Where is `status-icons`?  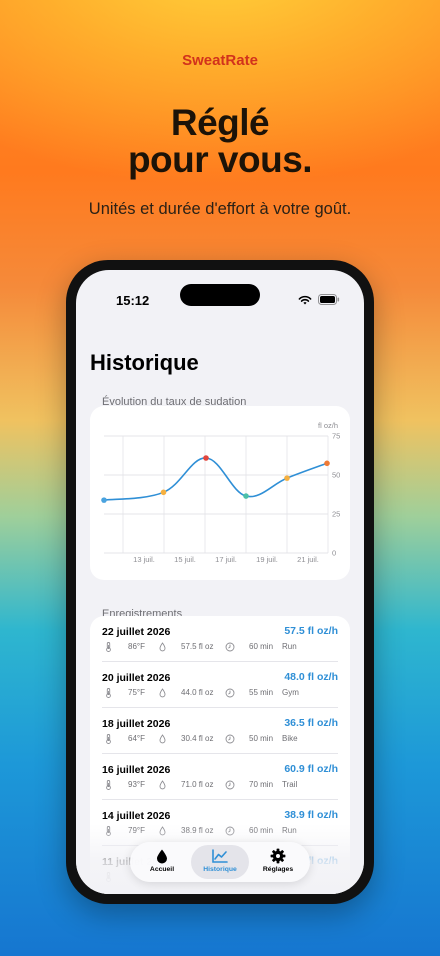
status-icons is located at coordinates (319, 299).